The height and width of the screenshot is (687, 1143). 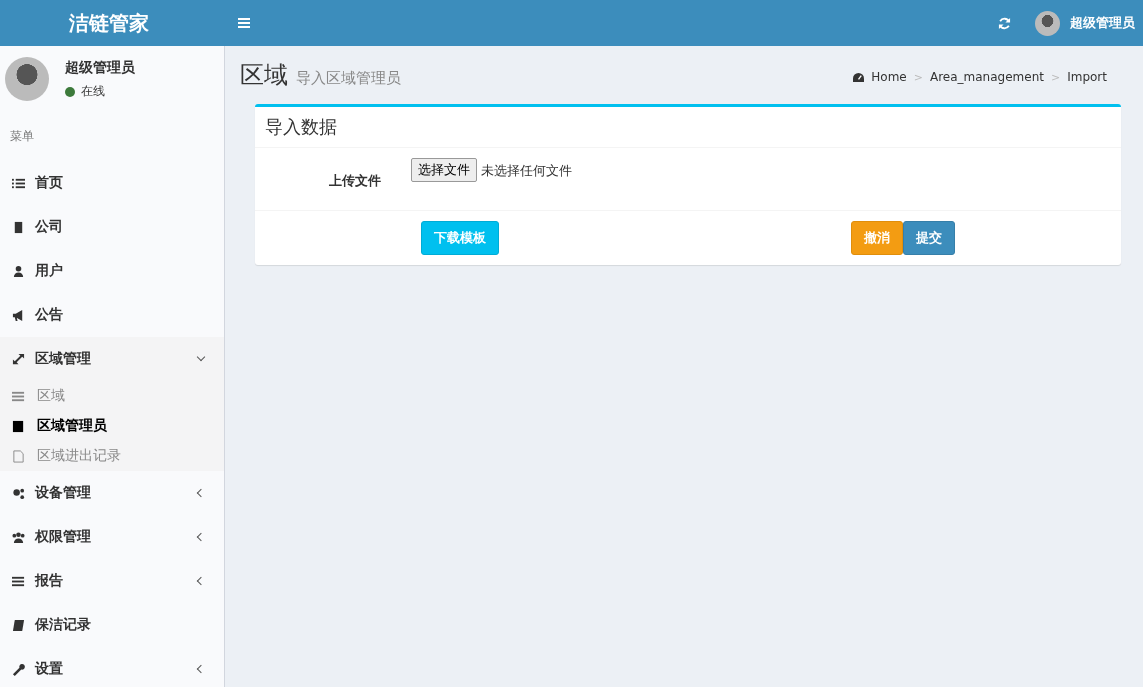 What do you see at coordinates (1004, 23) in the screenshot?
I see `refresh-icon` at bounding box center [1004, 23].